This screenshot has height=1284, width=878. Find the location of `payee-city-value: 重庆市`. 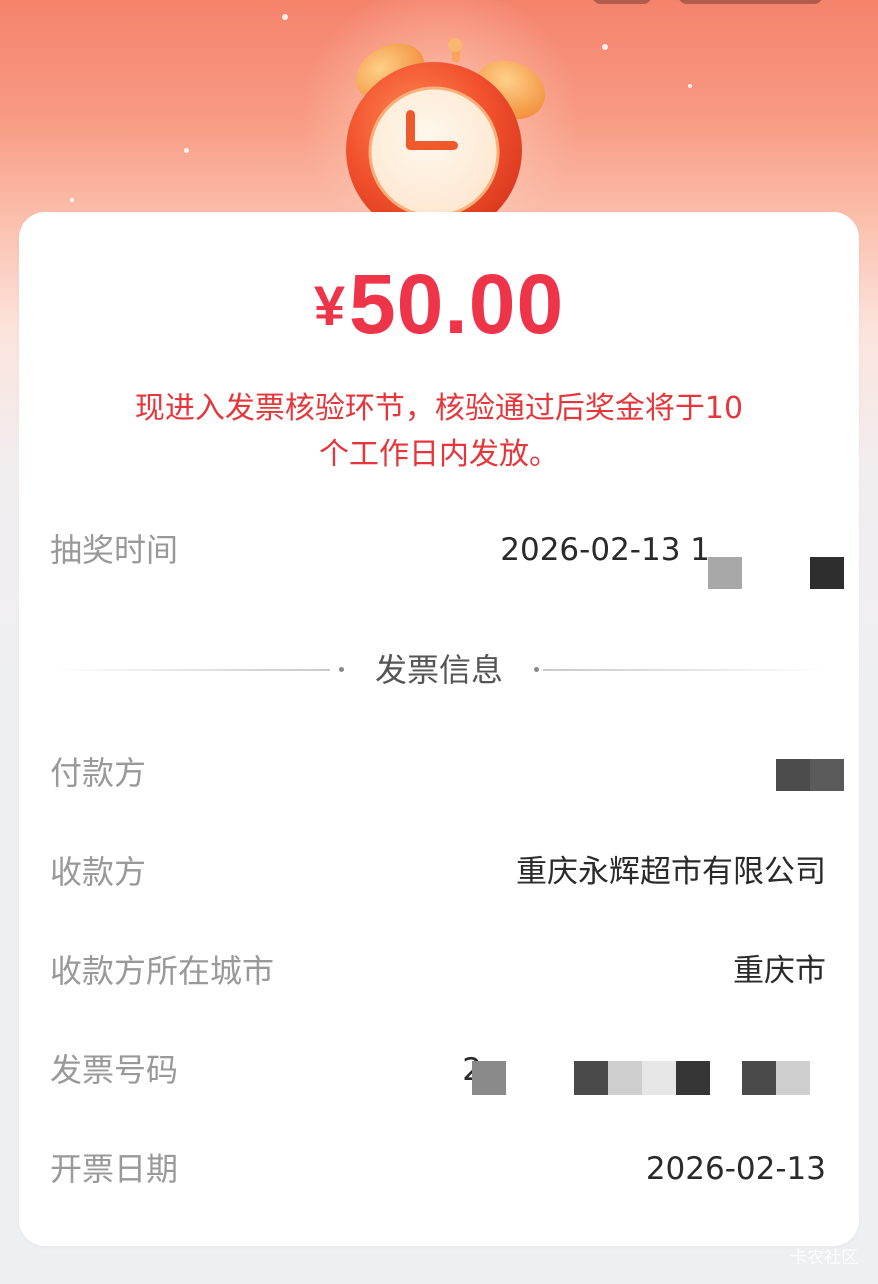

payee-city-value: 重庆市 is located at coordinates (779, 971).